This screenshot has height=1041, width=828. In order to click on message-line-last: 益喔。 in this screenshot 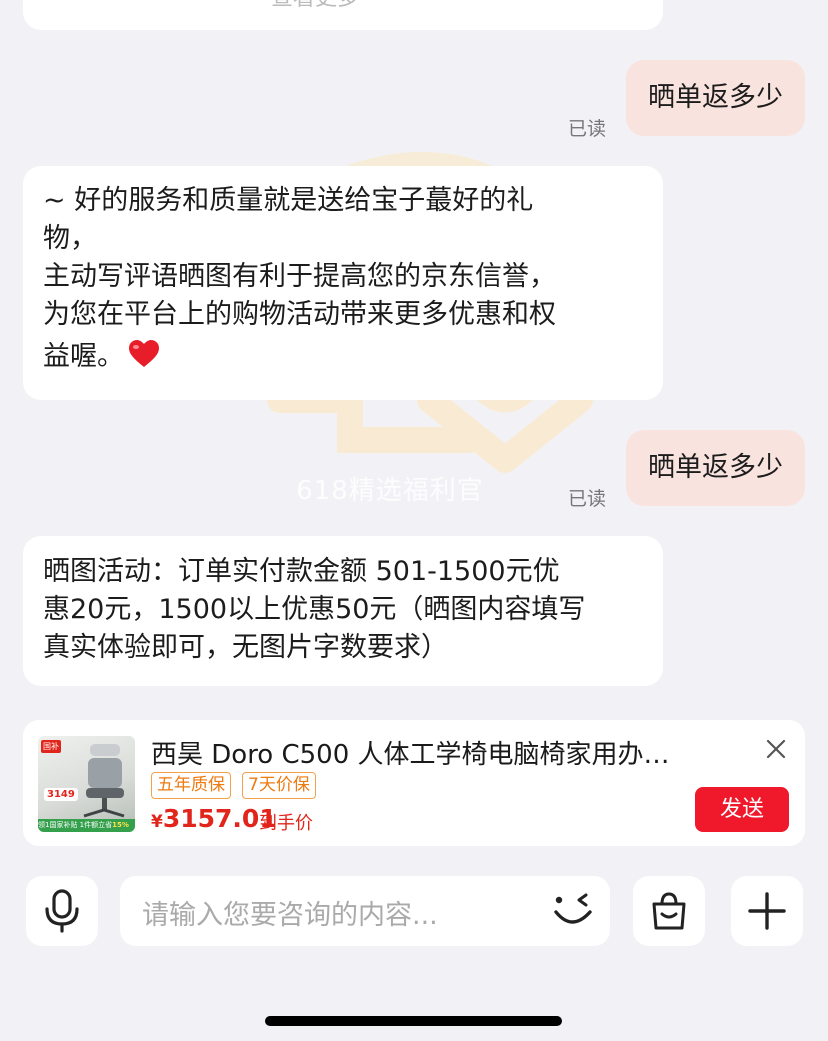, I will do `click(343, 357)`.